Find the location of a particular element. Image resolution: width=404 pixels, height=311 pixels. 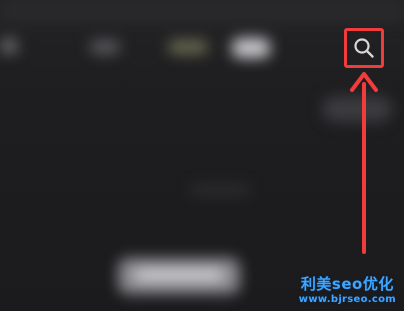

blurred-content is located at coordinates (220, 190).